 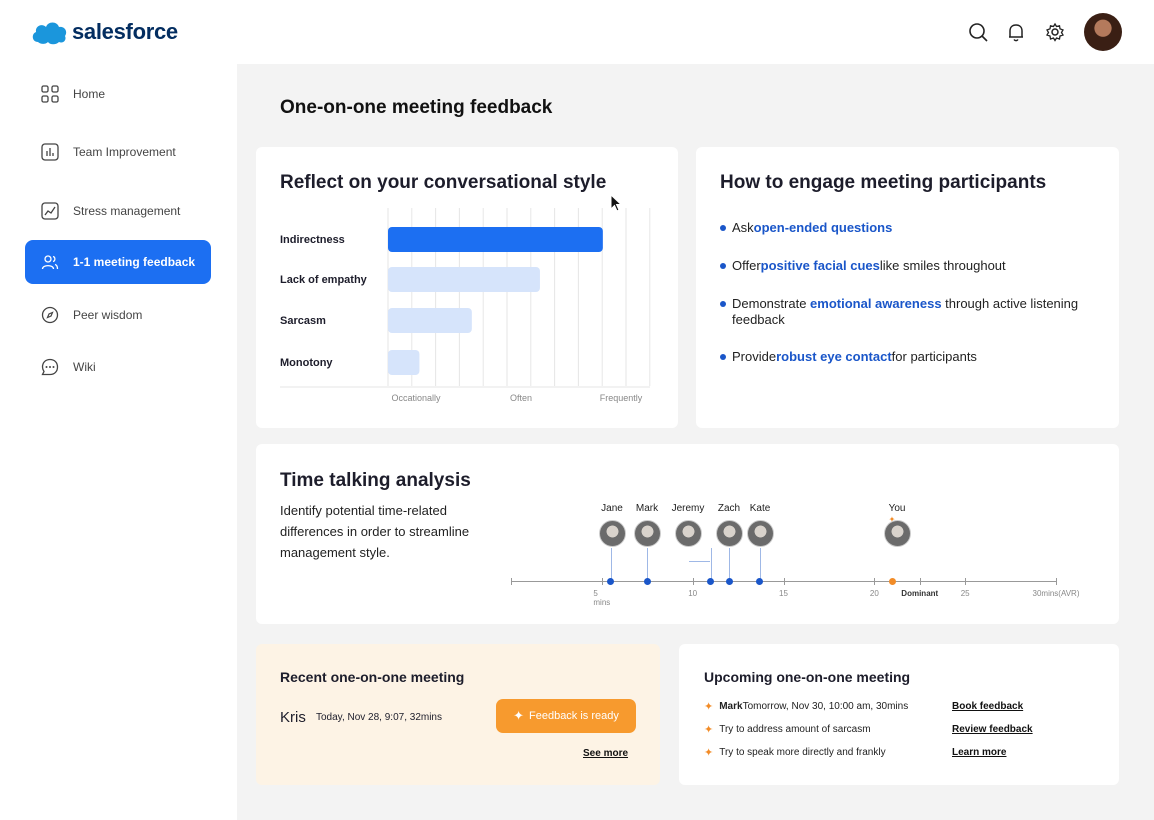 I want to click on tip-highlight: emotional awareness, so click(x=876, y=303).